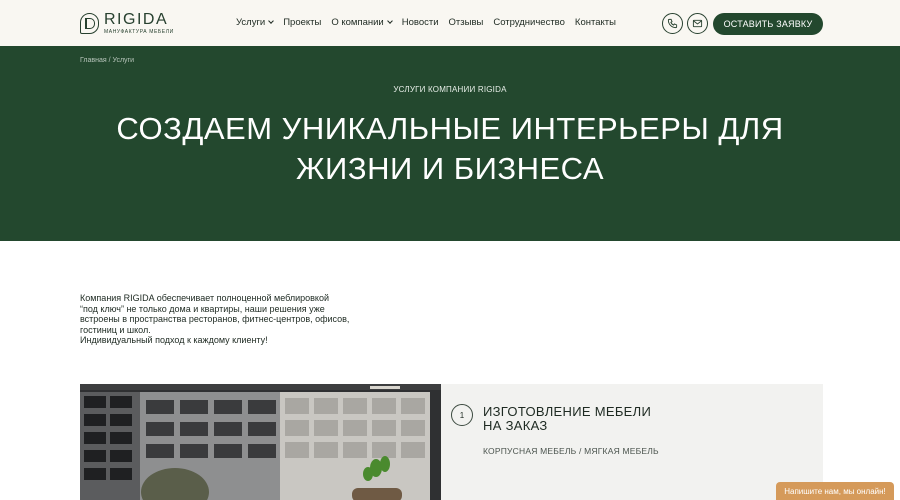 Image resolution: width=900 pixels, height=500 pixels. Describe the element at coordinates (515, 425) in the screenshot. I see `service-title-line2: НА ЗАКАЗ` at that location.